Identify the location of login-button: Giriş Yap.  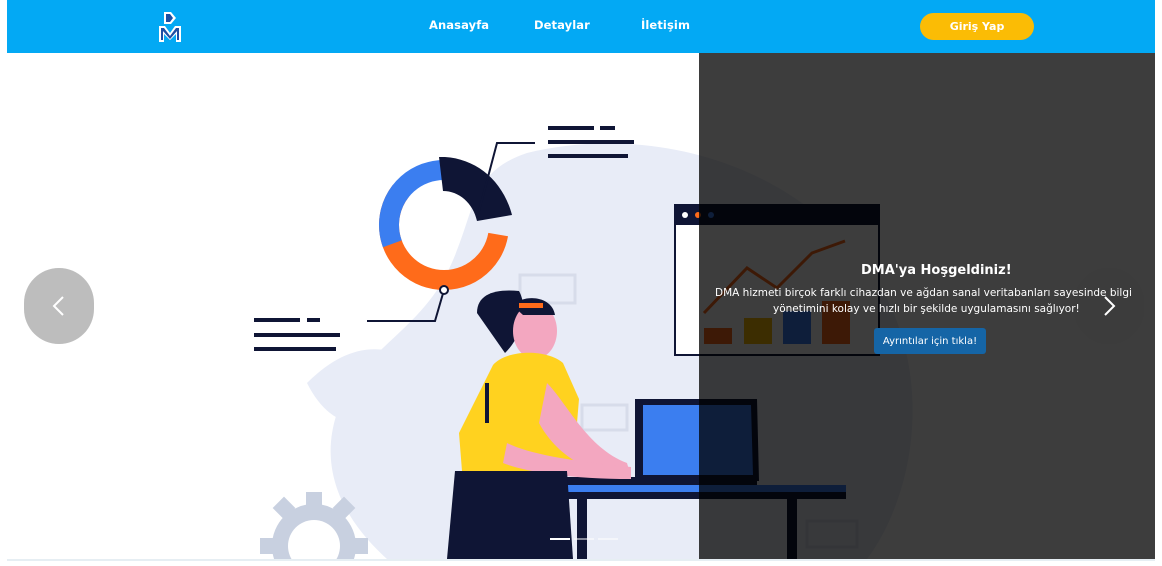
(977, 26).